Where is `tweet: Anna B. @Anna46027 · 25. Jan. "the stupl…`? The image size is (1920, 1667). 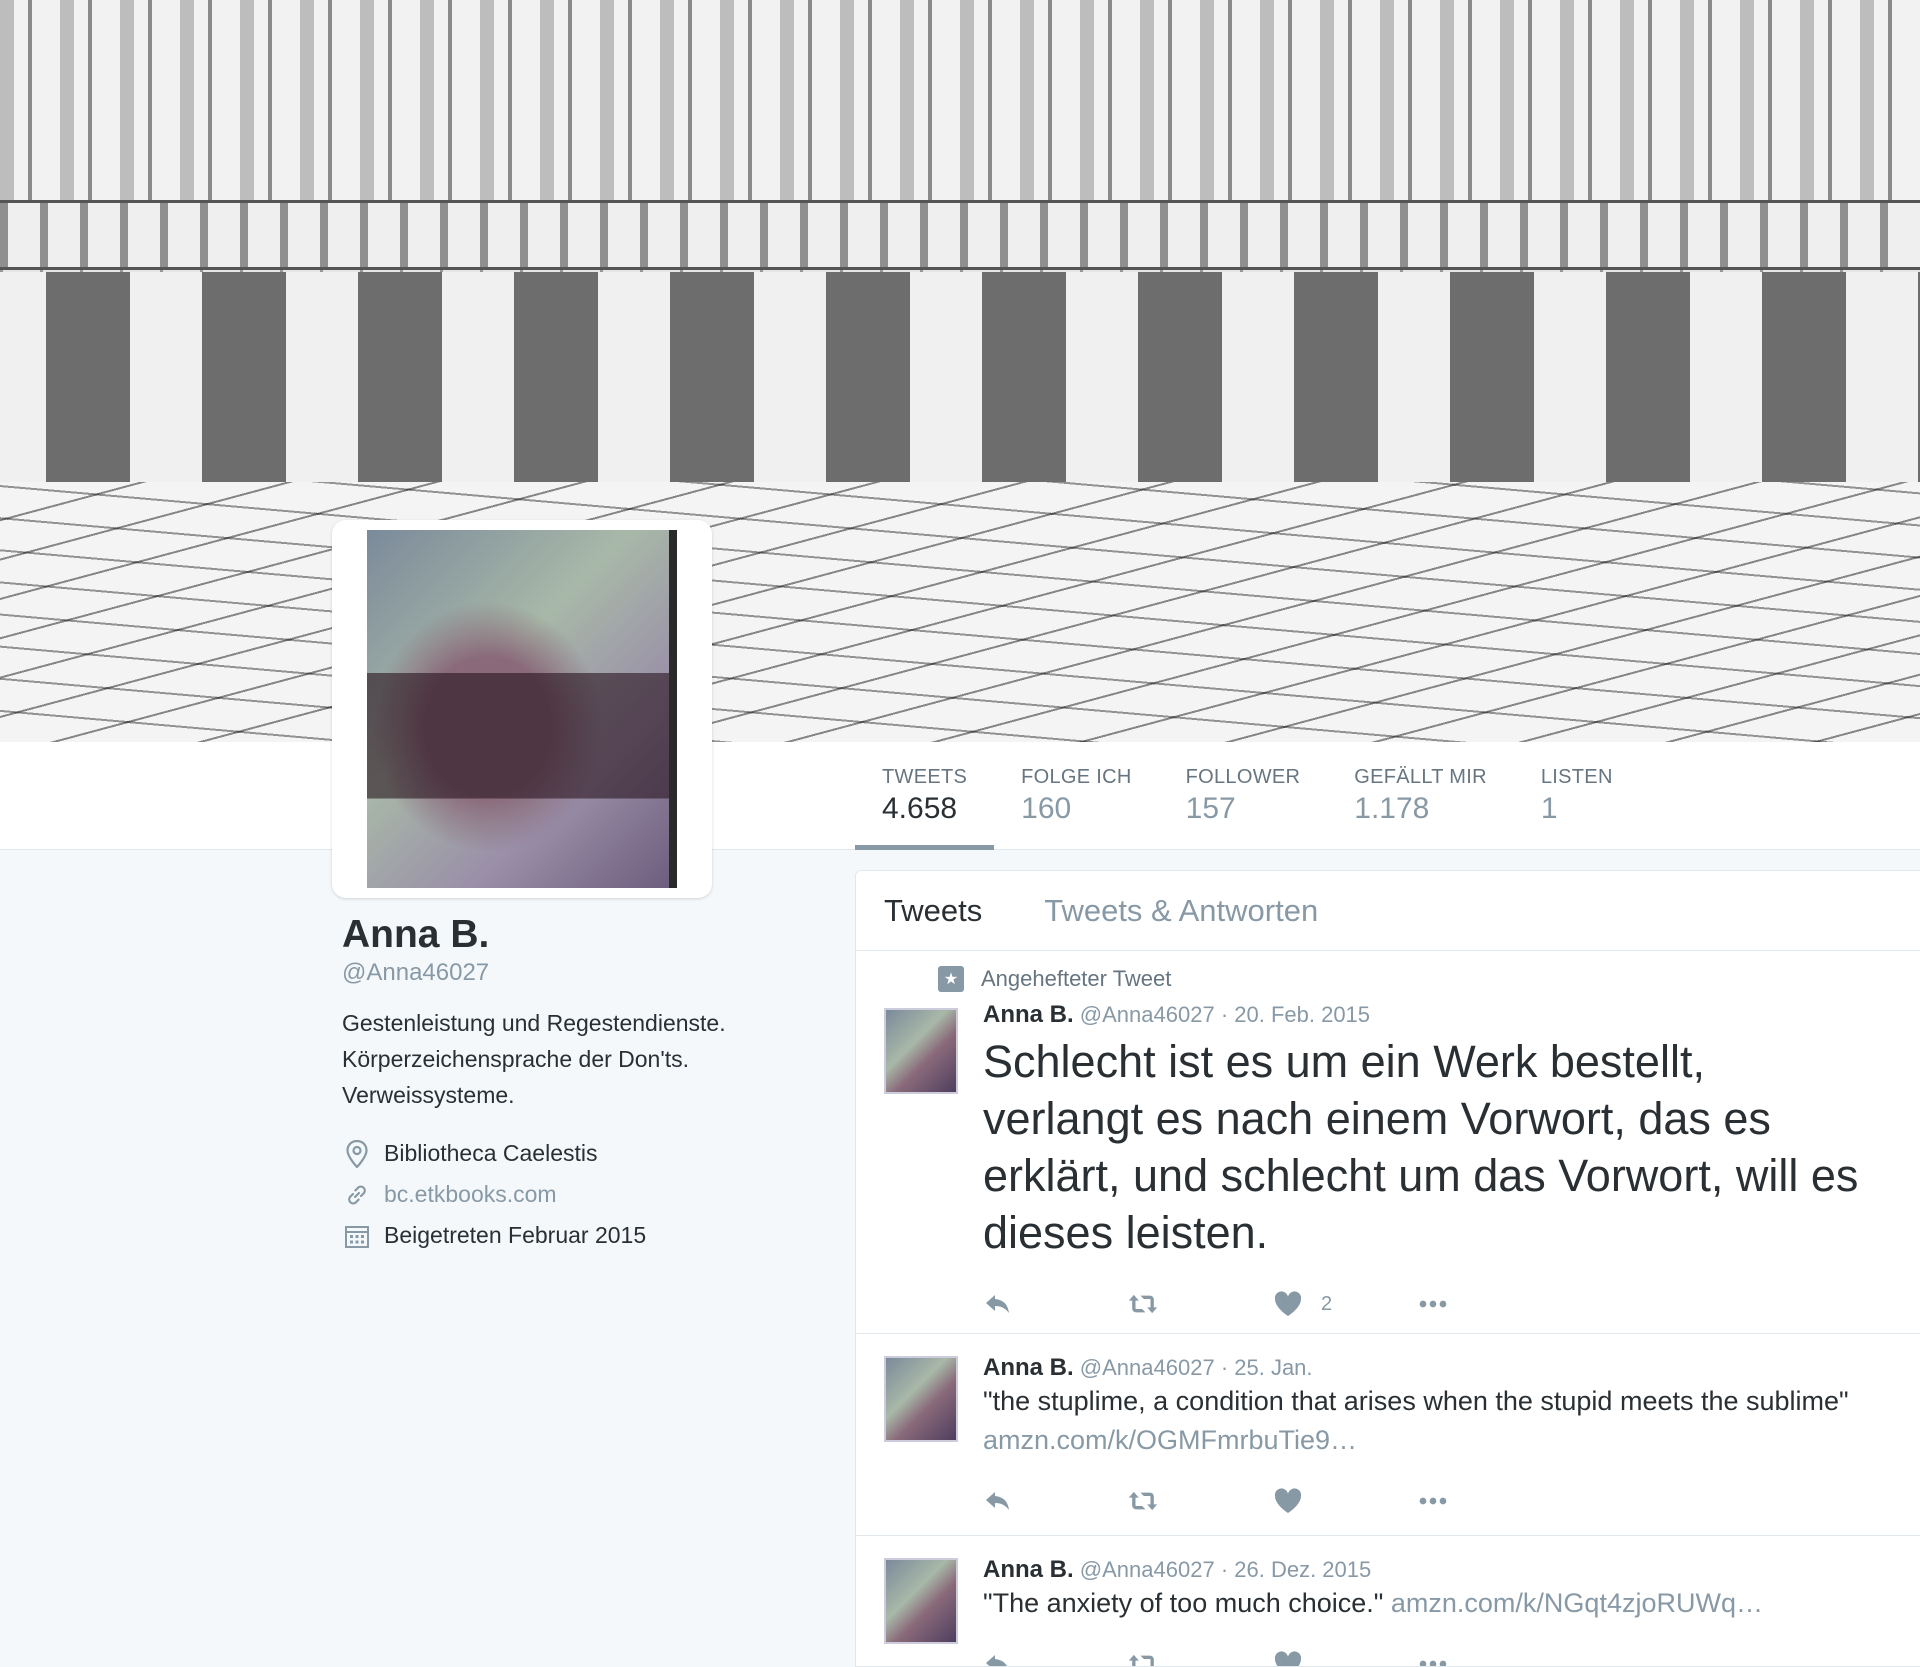 tweet: Anna B. @Anna46027 · 25. Jan. "the stupl… is located at coordinates (1388, 1435).